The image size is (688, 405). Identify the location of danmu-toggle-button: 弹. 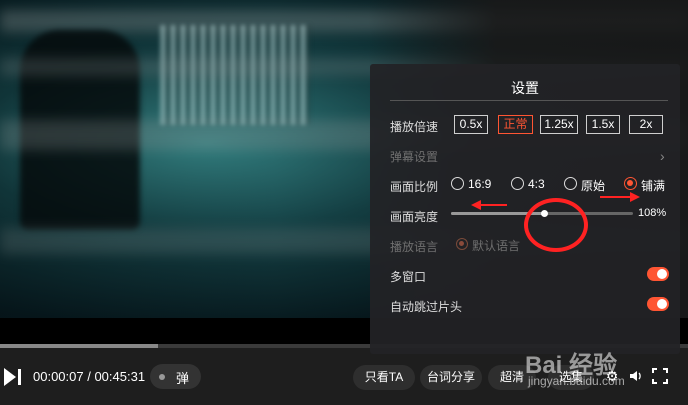
(175, 376).